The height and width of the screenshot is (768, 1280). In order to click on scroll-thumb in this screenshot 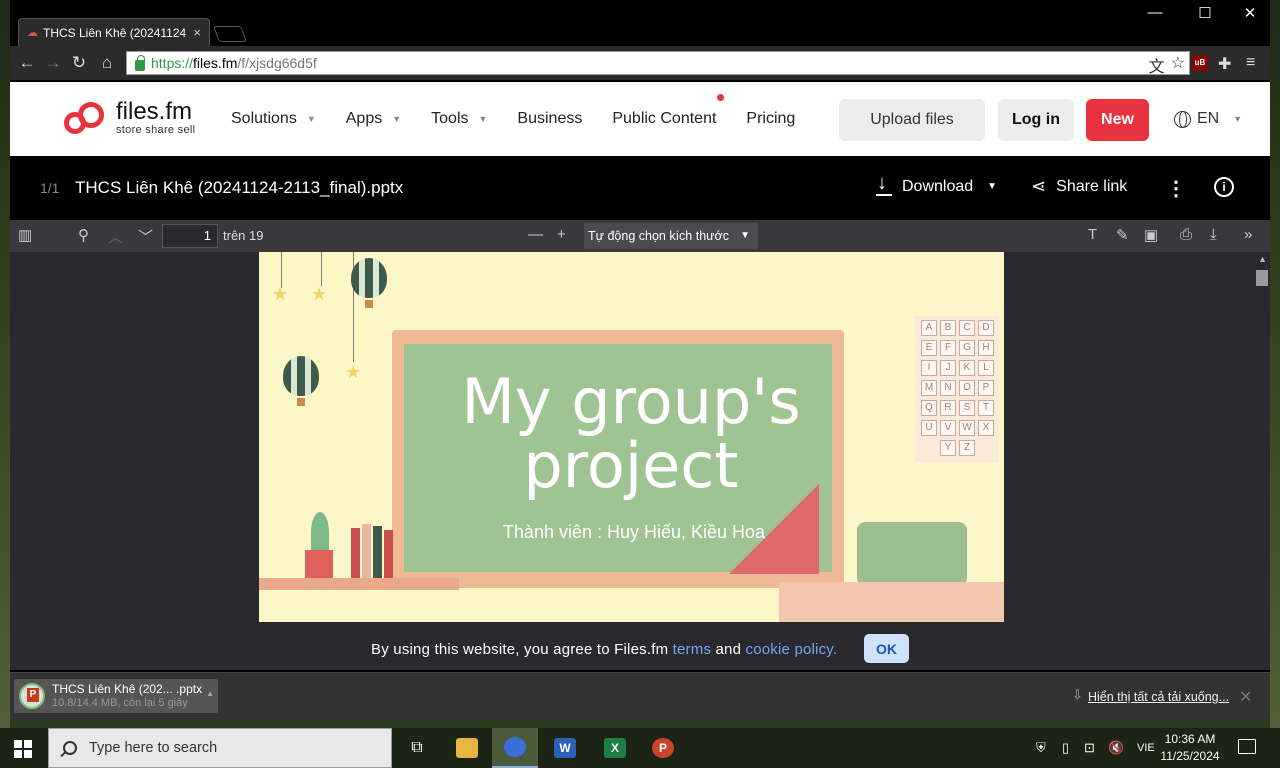, I will do `click(1262, 278)`.